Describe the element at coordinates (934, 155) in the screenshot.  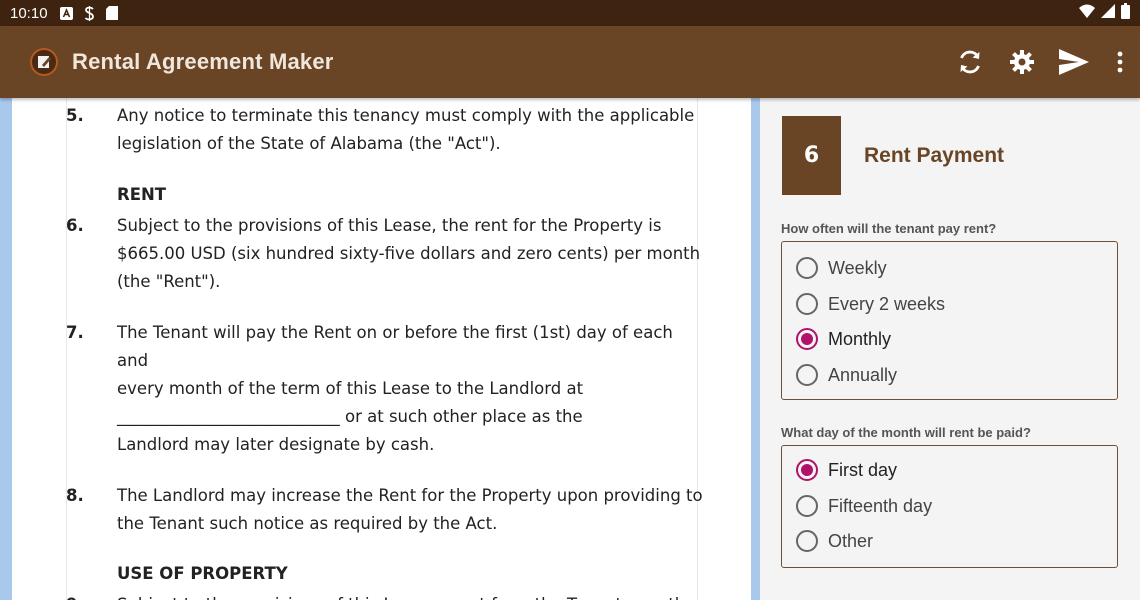
I see `step-title: Rent Payment` at that location.